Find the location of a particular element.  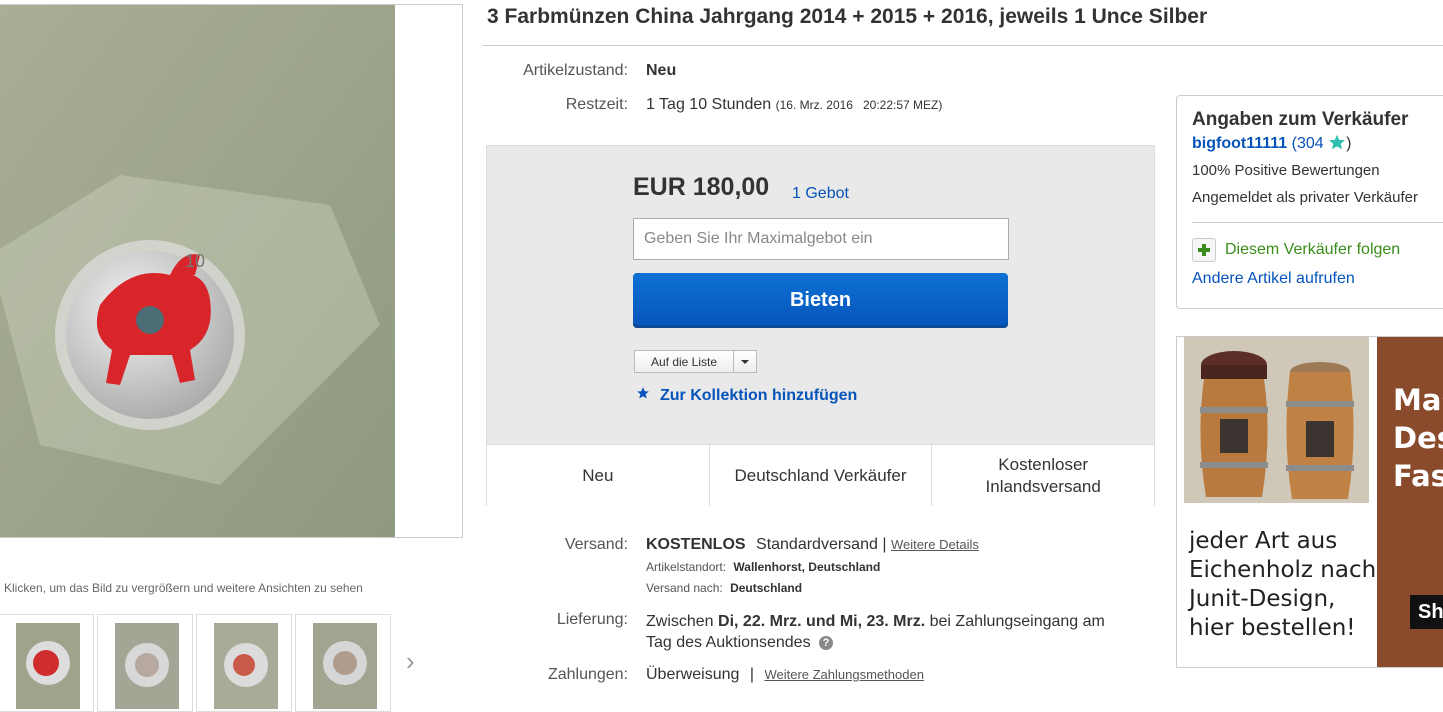

seller-heading: Angaben zum Verkäufer is located at coordinates (1300, 119).